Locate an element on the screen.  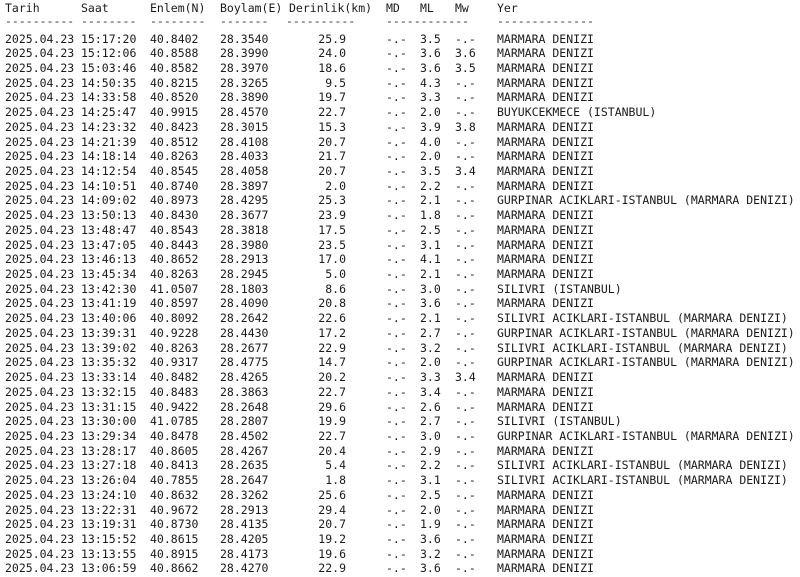
row-depth: 20.7 is located at coordinates (332, 141).